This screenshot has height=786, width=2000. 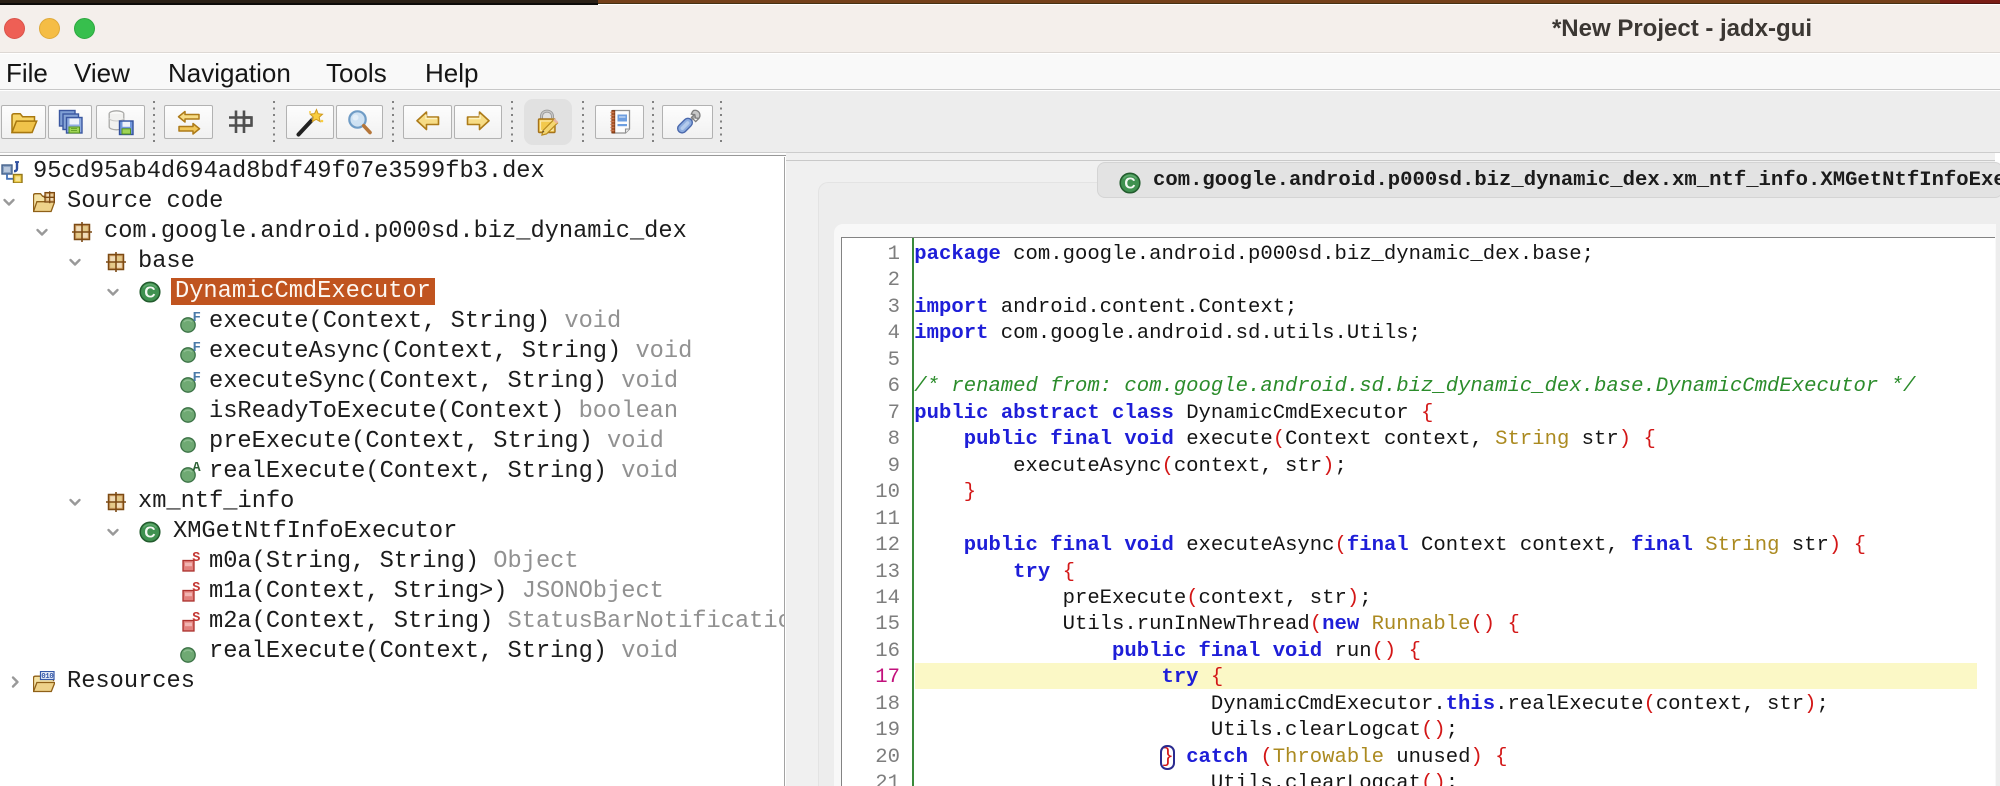 What do you see at coordinates (47, 677) in the screenshot?
I see `svg-text: 010` at bounding box center [47, 677].